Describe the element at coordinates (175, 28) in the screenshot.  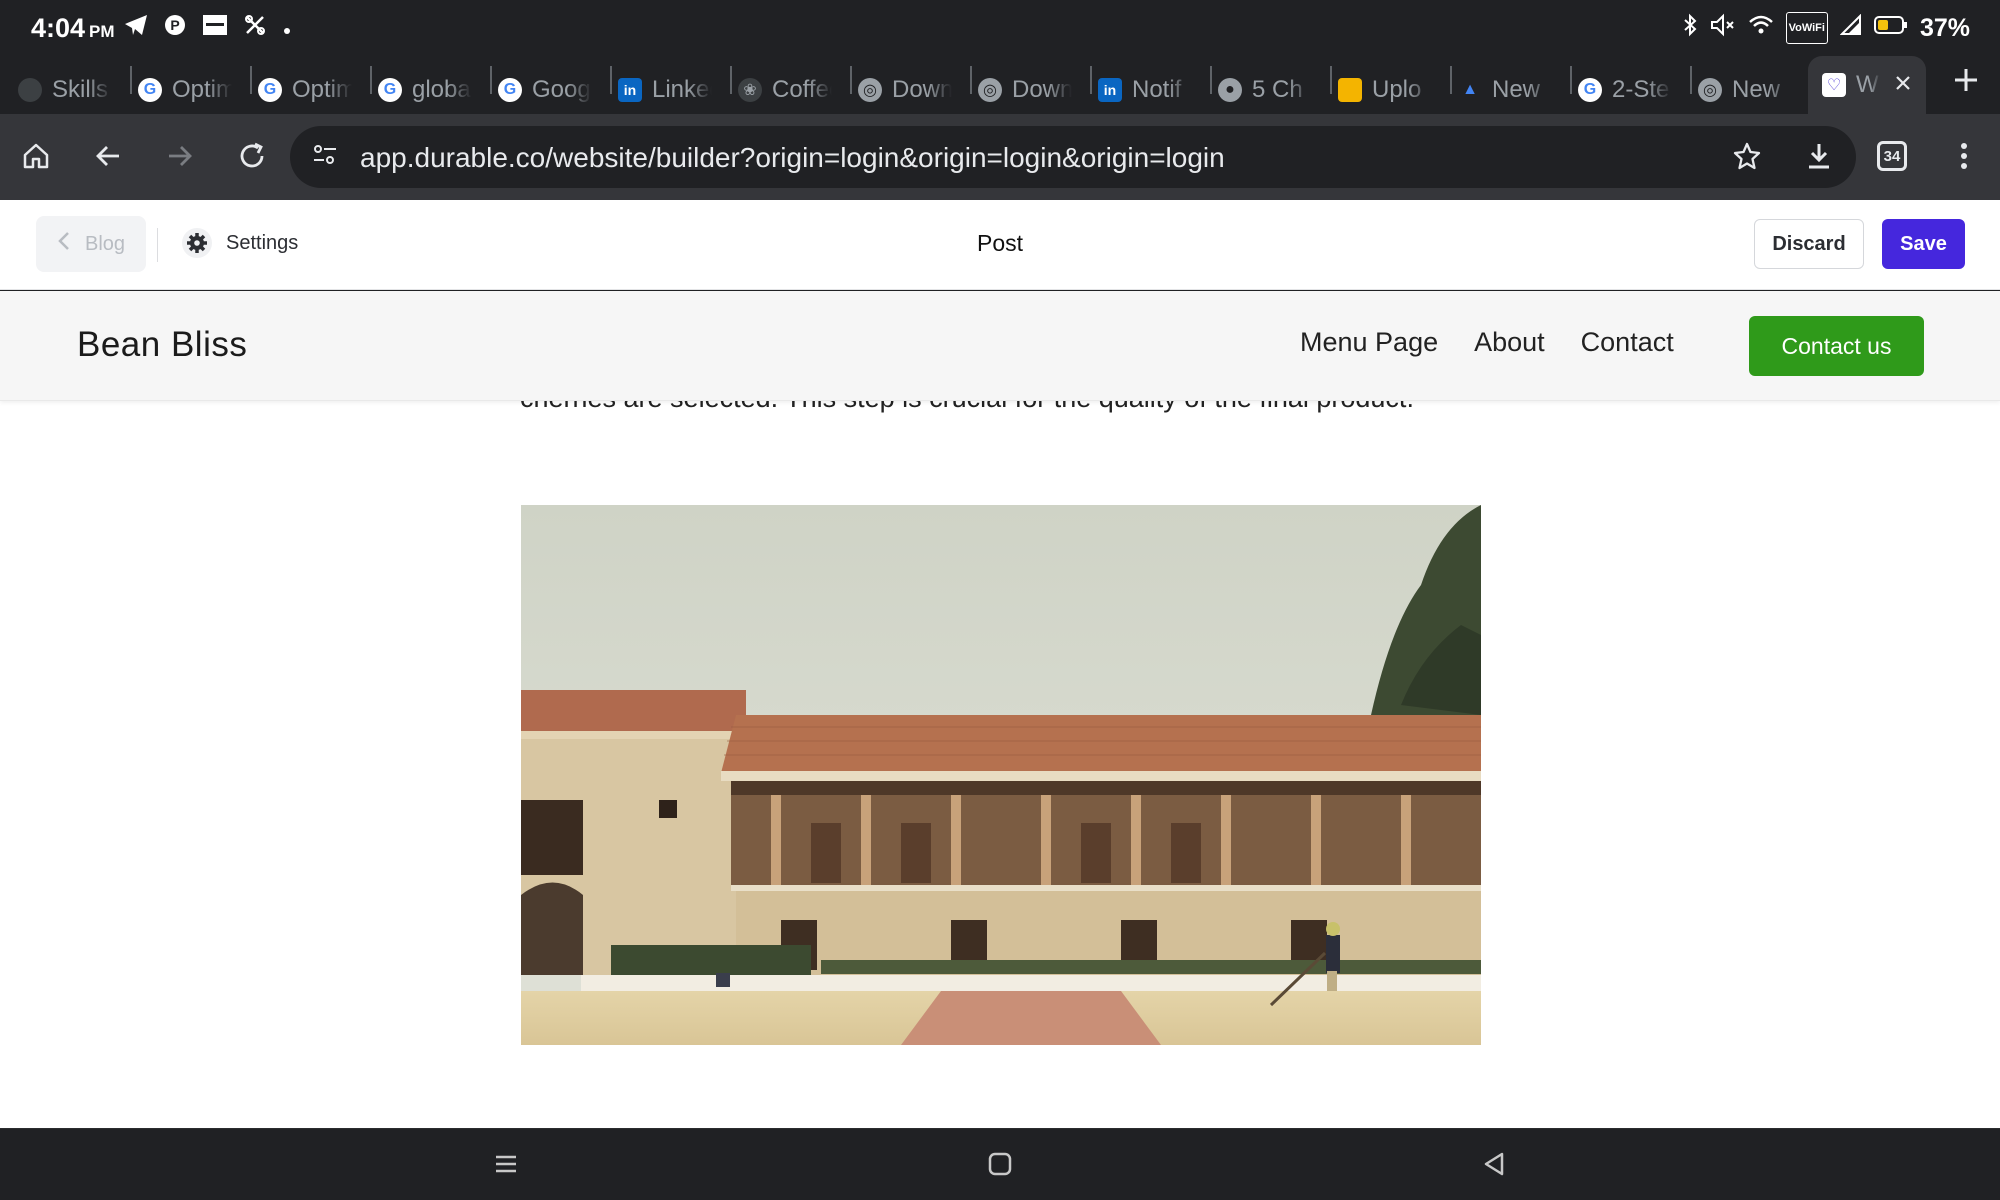
I see `pinterest-icon: P` at that location.